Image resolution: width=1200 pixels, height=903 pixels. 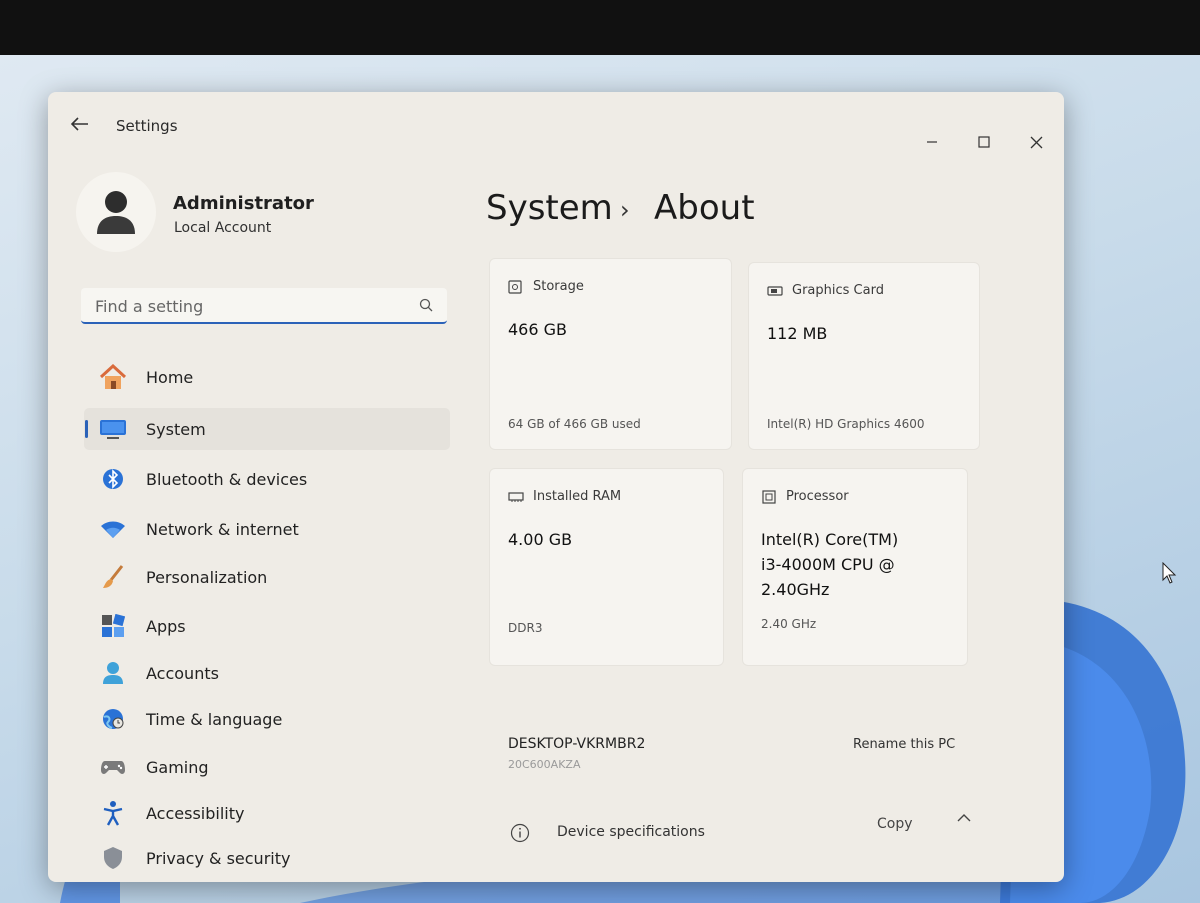 What do you see at coordinates (846, 424) in the screenshot?
I see `graphics-detail: Intel(R) HD Graphics 4600` at bounding box center [846, 424].